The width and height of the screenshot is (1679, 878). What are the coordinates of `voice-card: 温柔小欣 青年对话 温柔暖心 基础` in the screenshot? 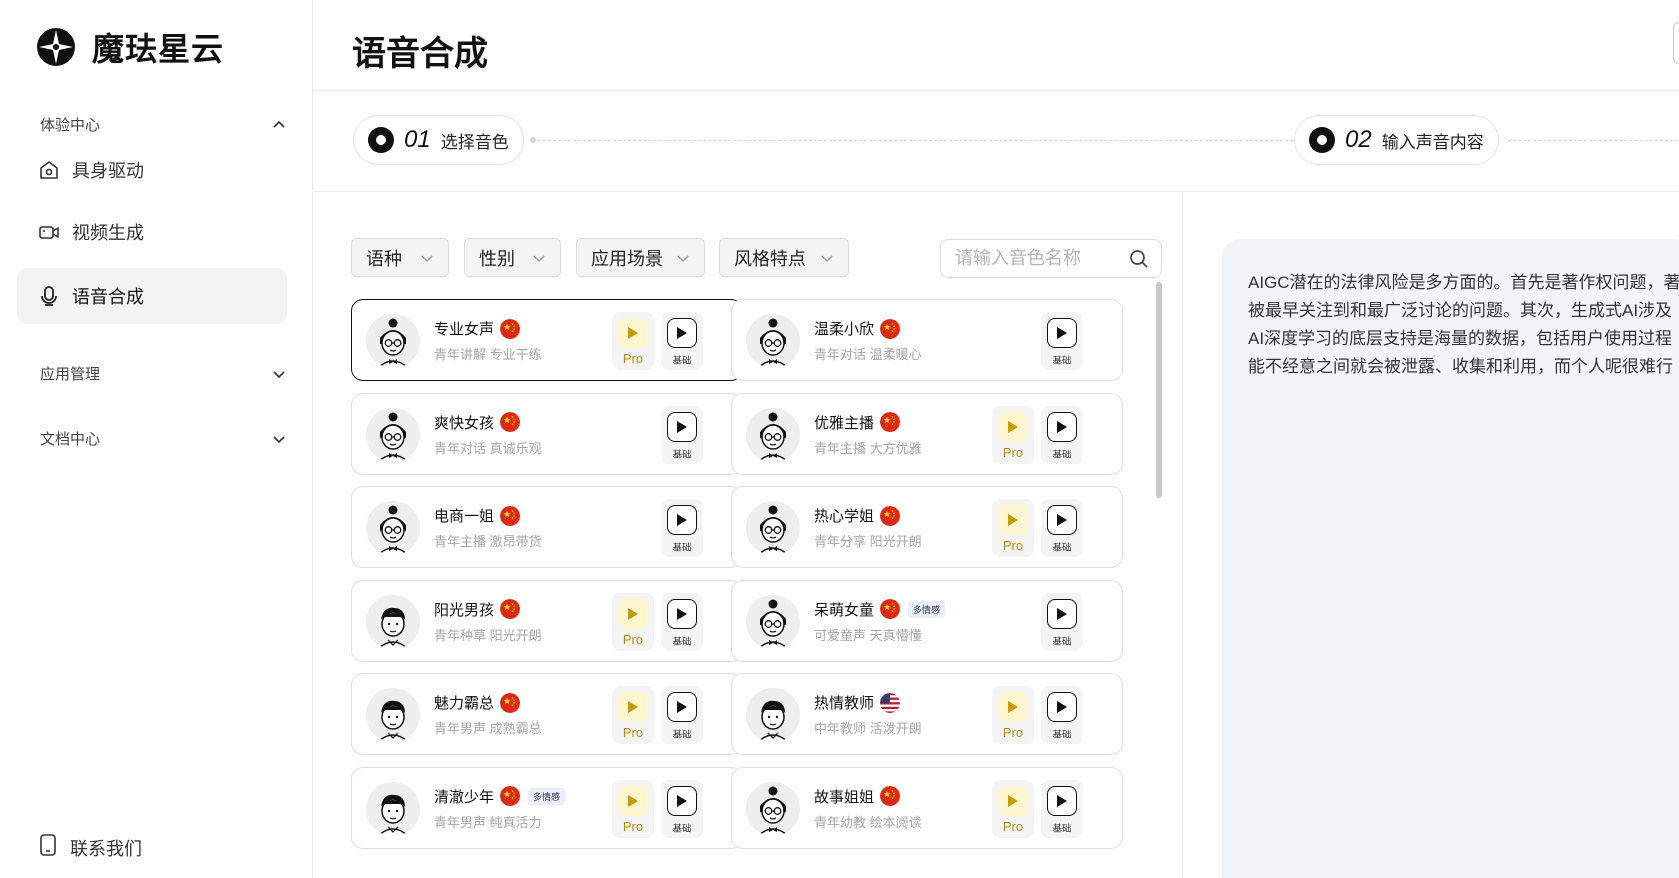 It's located at (927, 340).